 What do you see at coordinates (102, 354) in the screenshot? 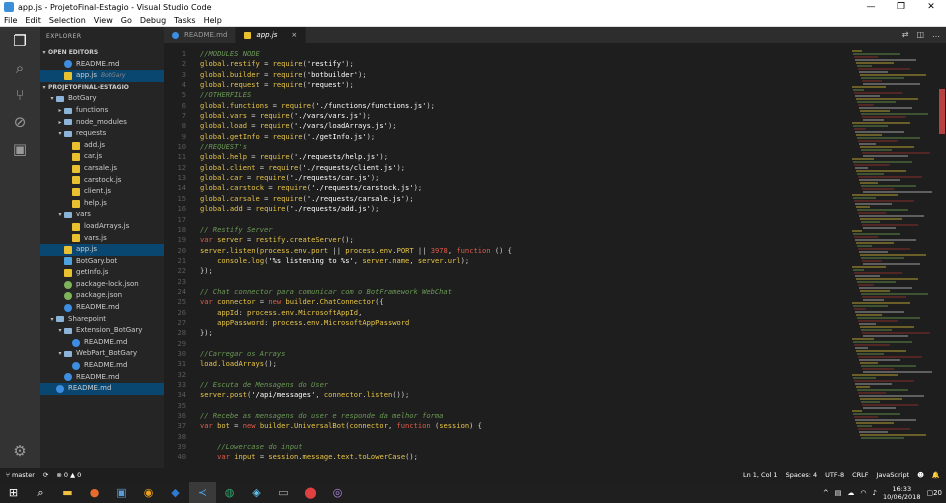
I see `tree-item: ▾ WebPart_BotGary` at bounding box center [102, 354].